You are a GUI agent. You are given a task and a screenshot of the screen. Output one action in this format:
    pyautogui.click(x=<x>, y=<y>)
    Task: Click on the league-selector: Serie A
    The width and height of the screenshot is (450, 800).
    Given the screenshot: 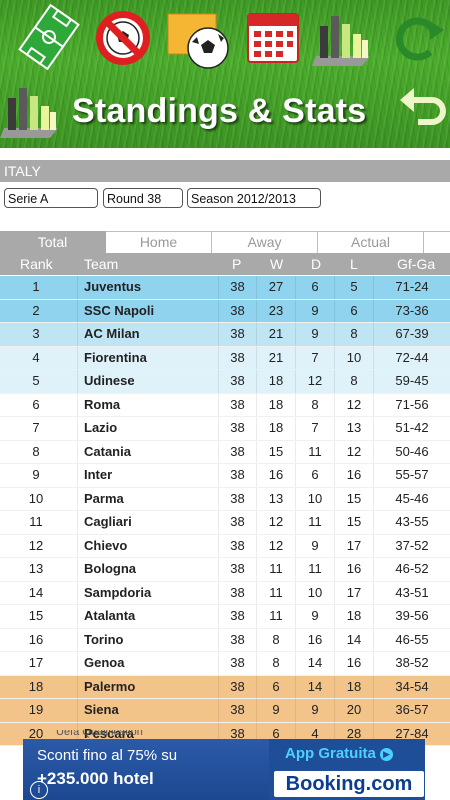 What is the action you would take?
    pyautogui.click(x=51, y=198)
    